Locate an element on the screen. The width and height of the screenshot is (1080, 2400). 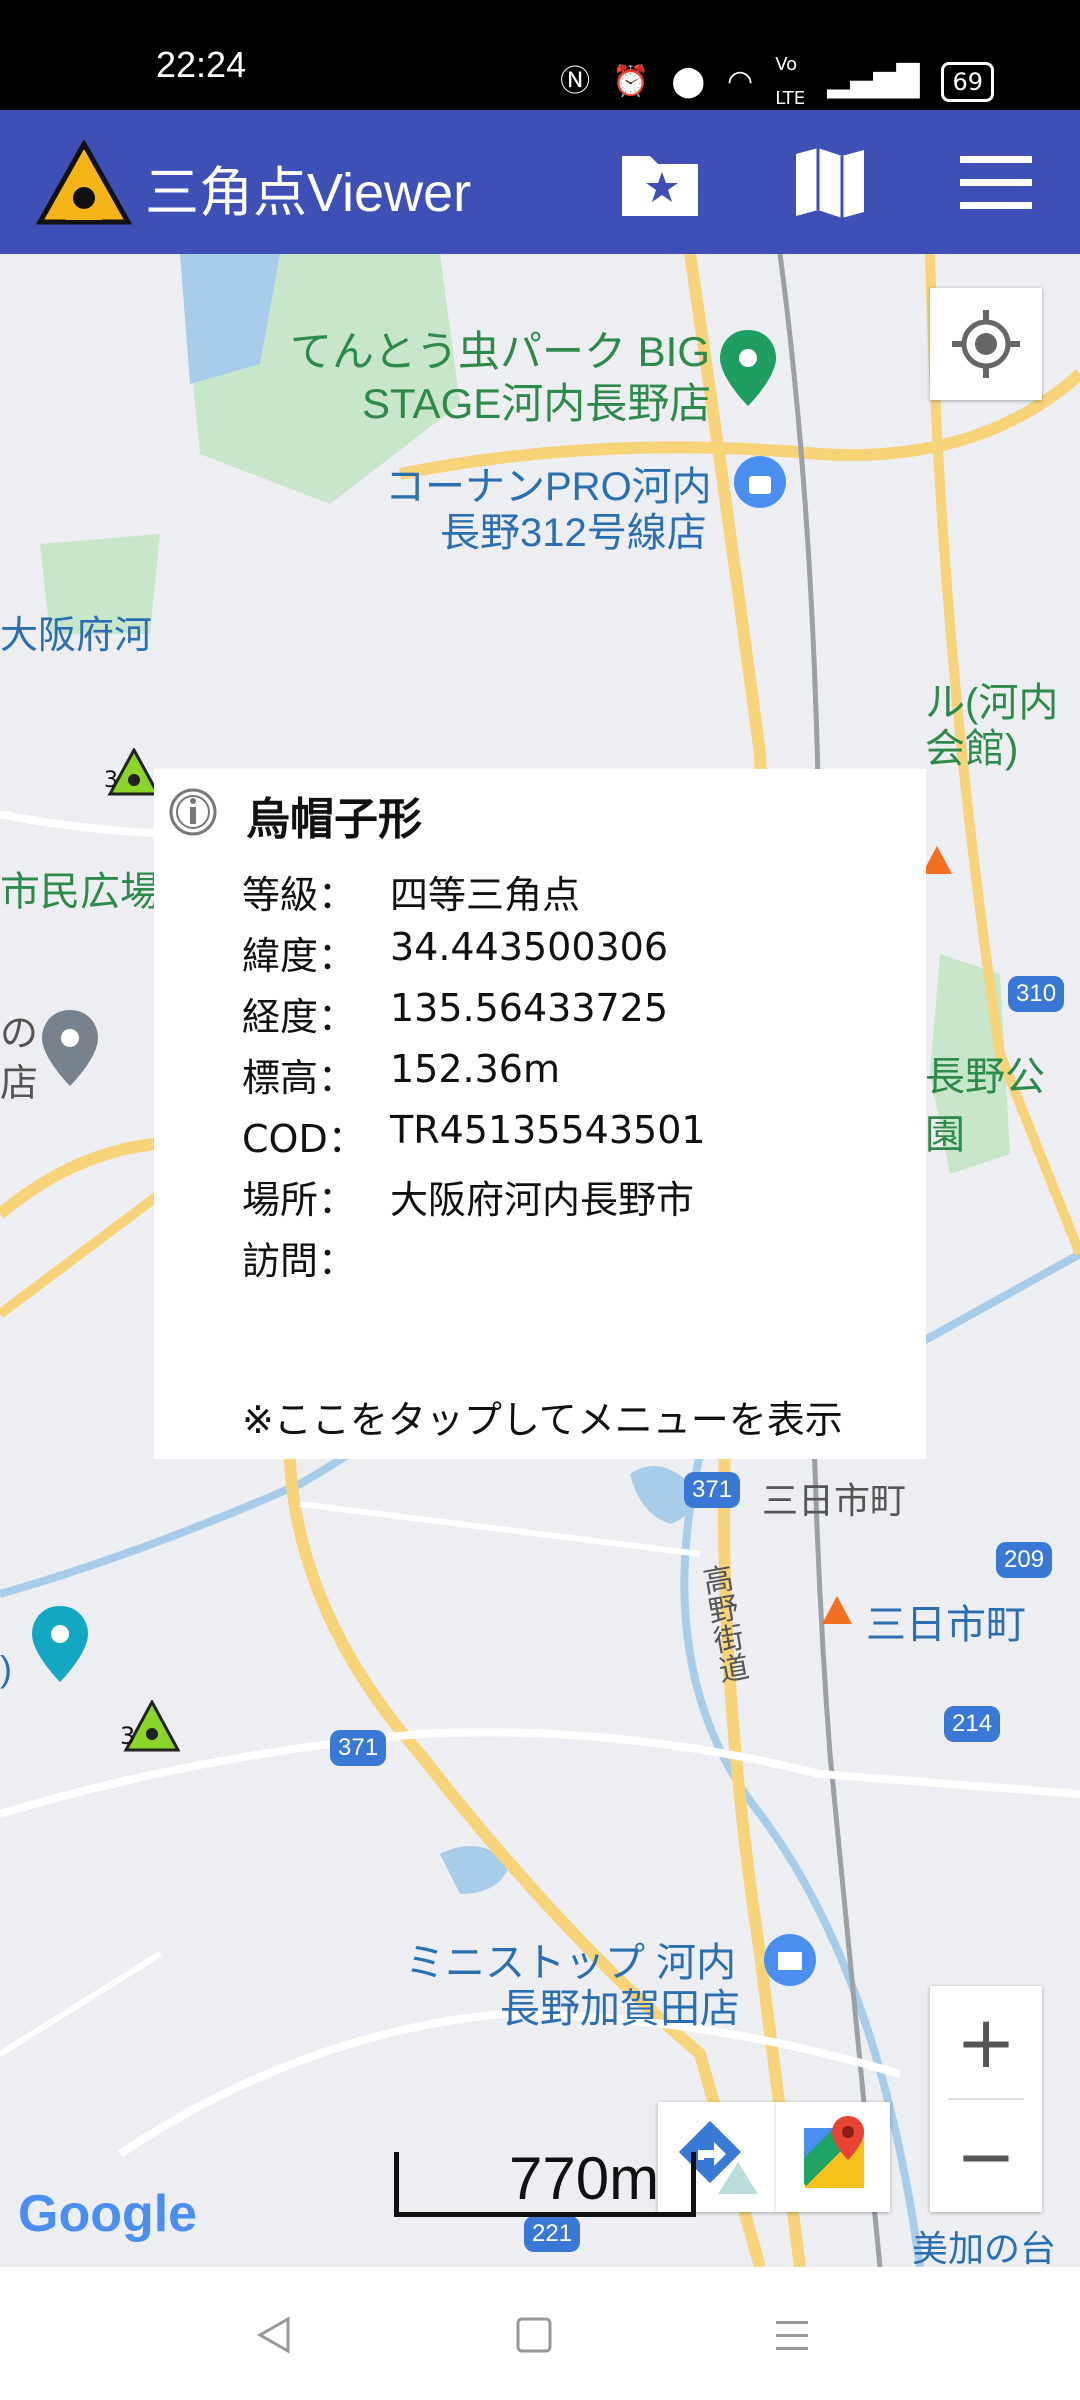
detail-key: 場所： is located at coordinates (299, 1200).